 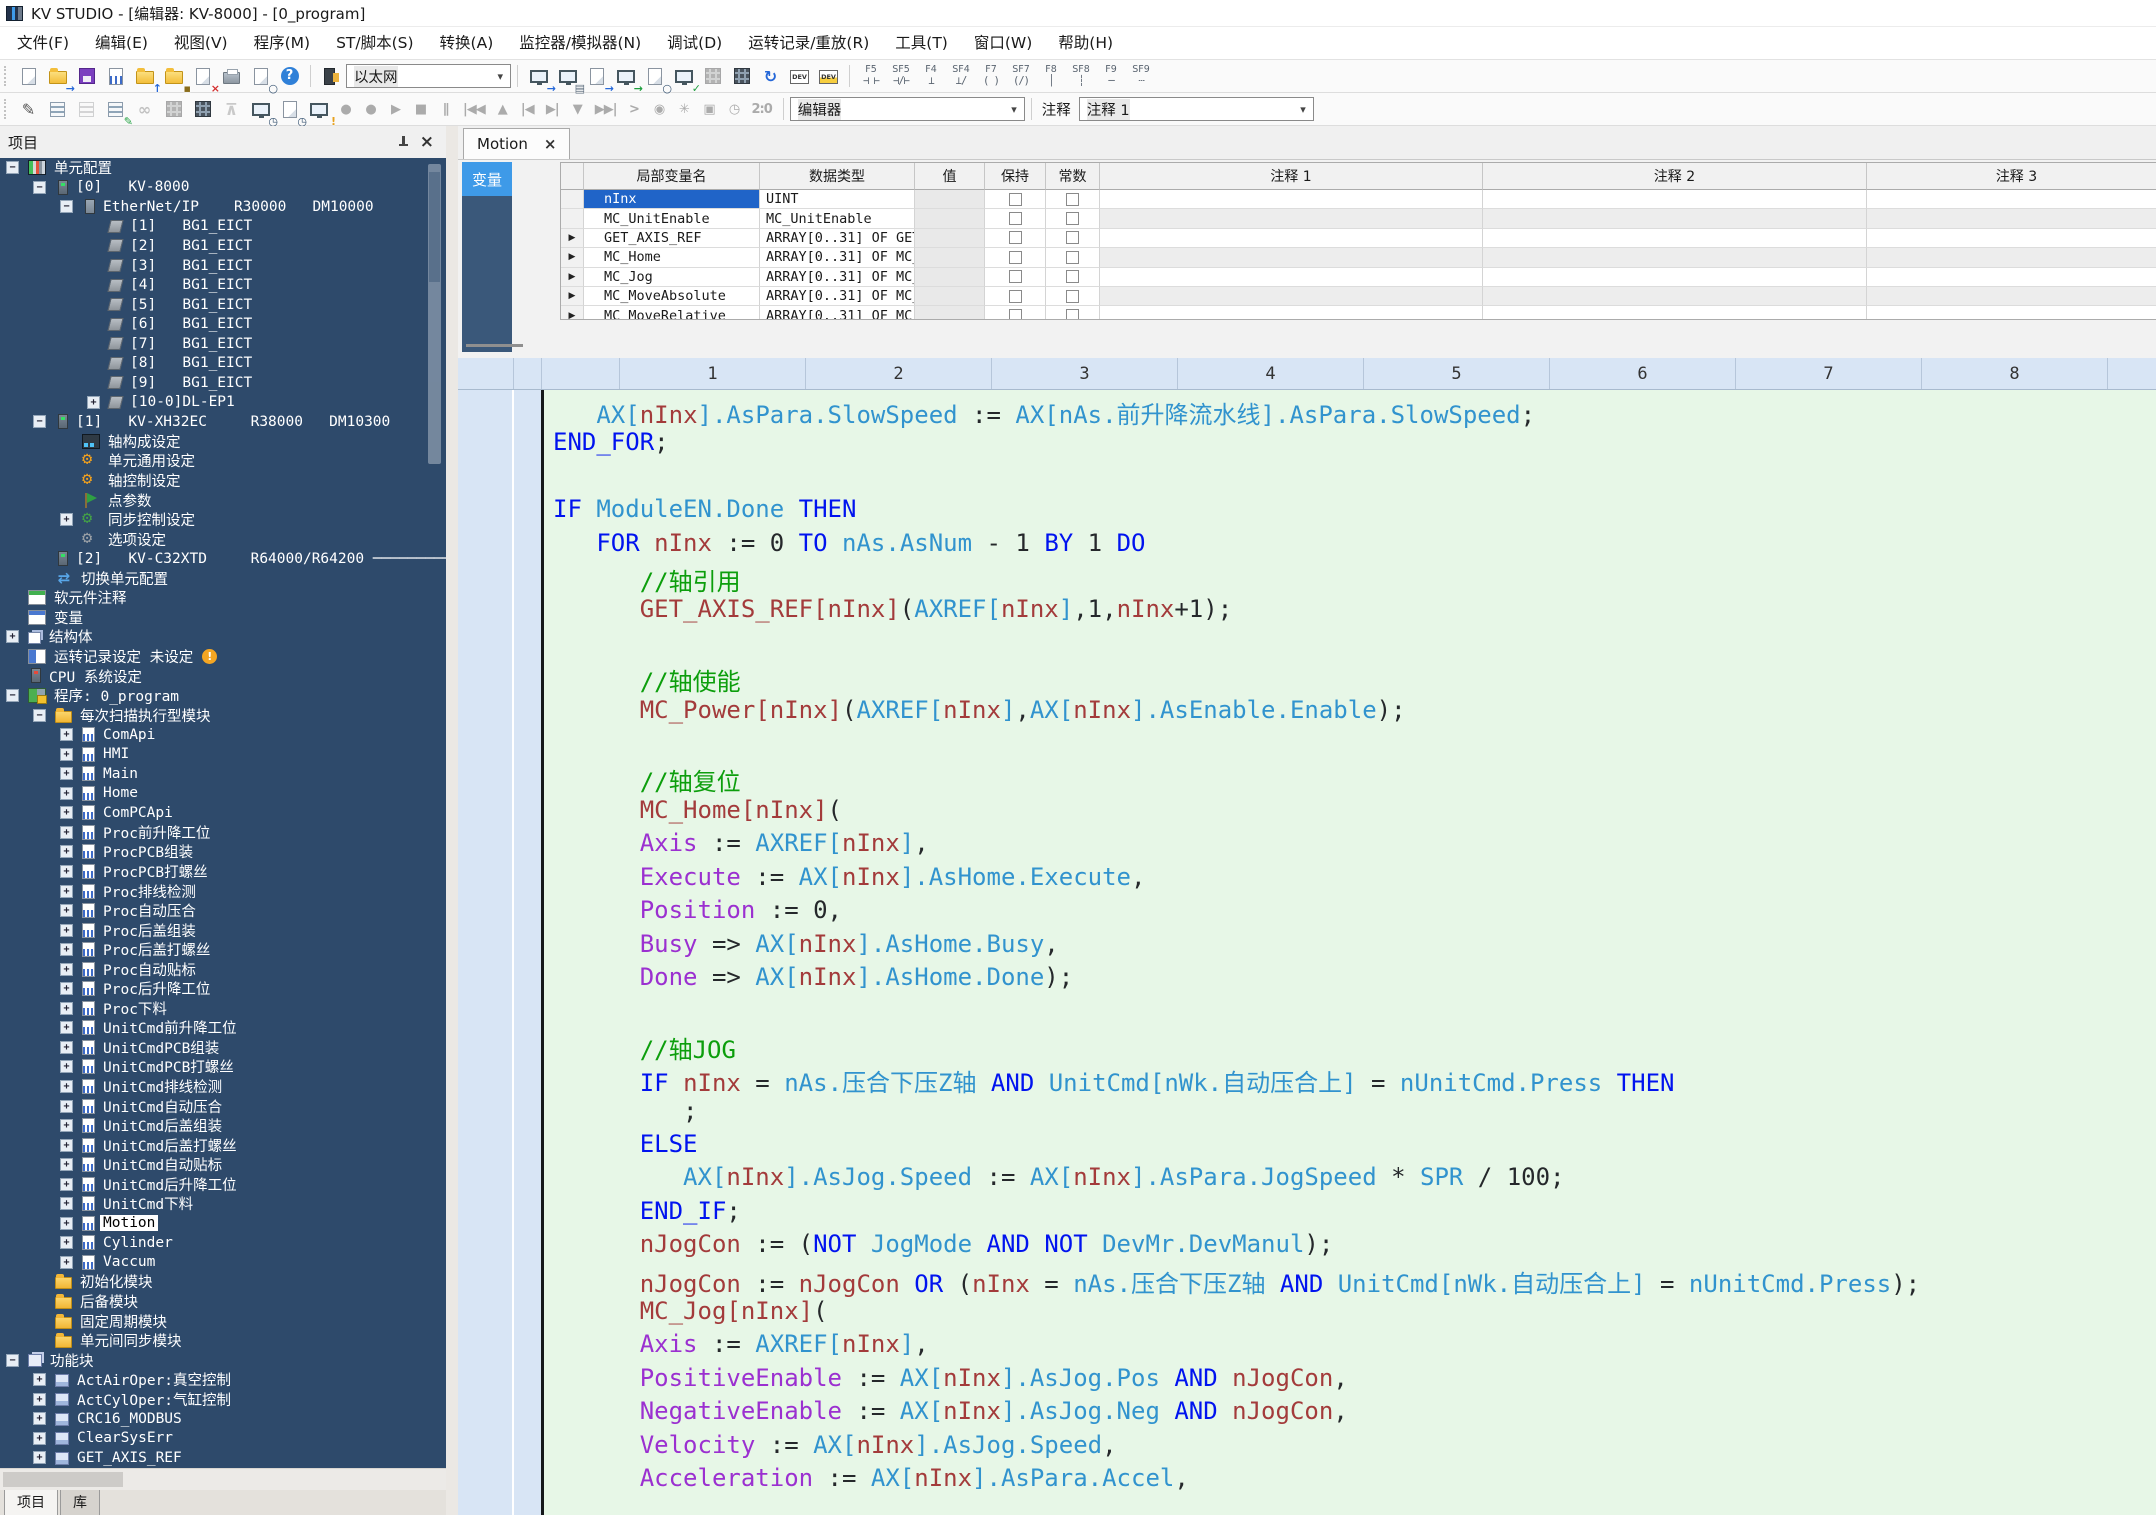 What do you see at coordinates (837, 296) in the screenshot?
I see `data-type-cell: ARRAY[0..31] OF MC_Mo` at bounding box center [837, 296].